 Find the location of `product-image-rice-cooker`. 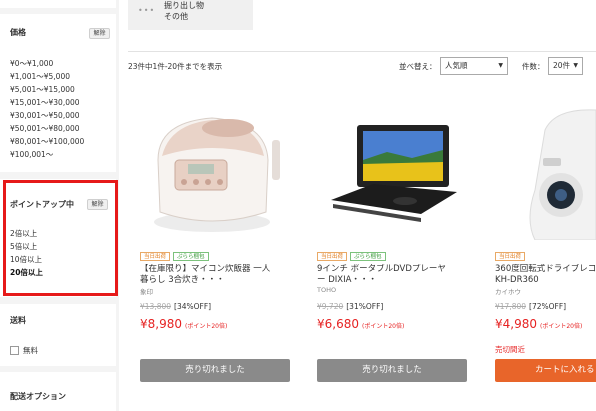

product-image-rice-cooker is located at coordinates (215, 170).